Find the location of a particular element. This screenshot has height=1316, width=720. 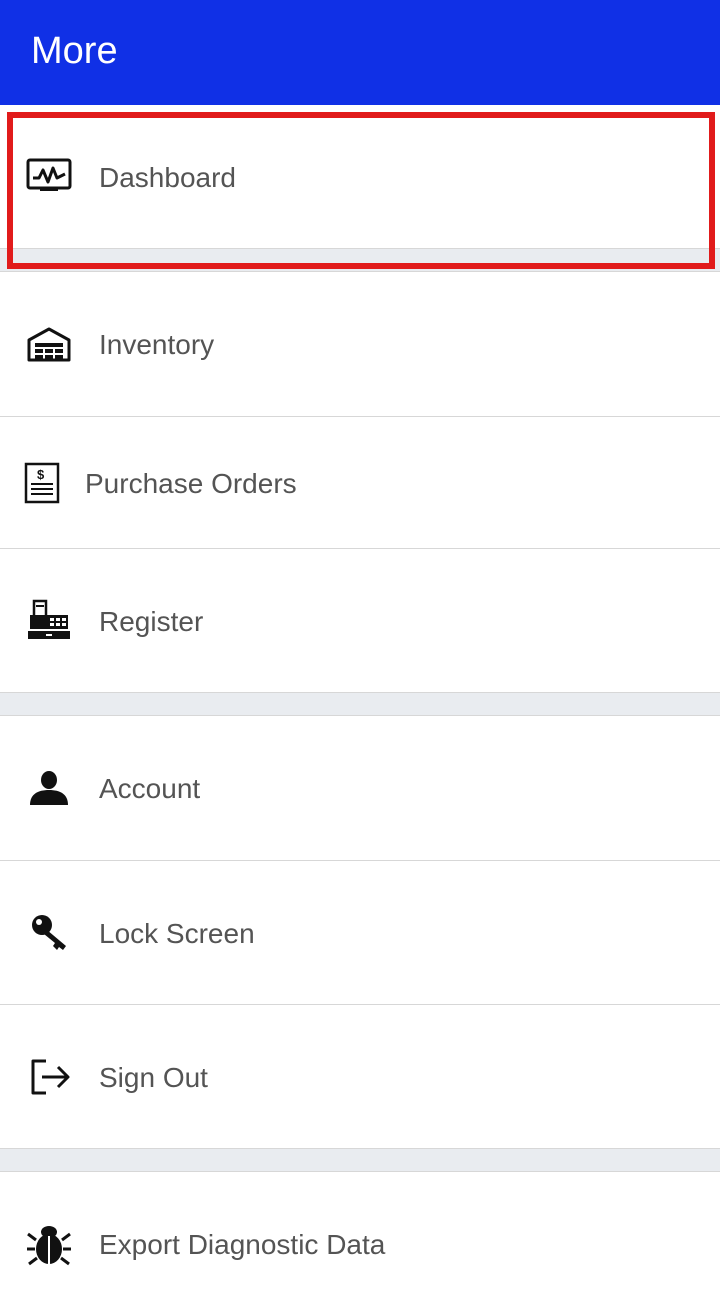

menu-item-export-diagnostic-data: Export Diagnostic Data is located at coordinates (360, 1244).